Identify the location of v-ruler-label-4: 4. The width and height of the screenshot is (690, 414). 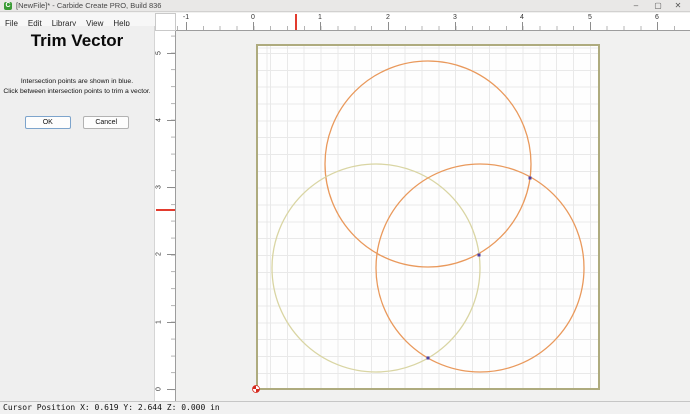
(159, 120).